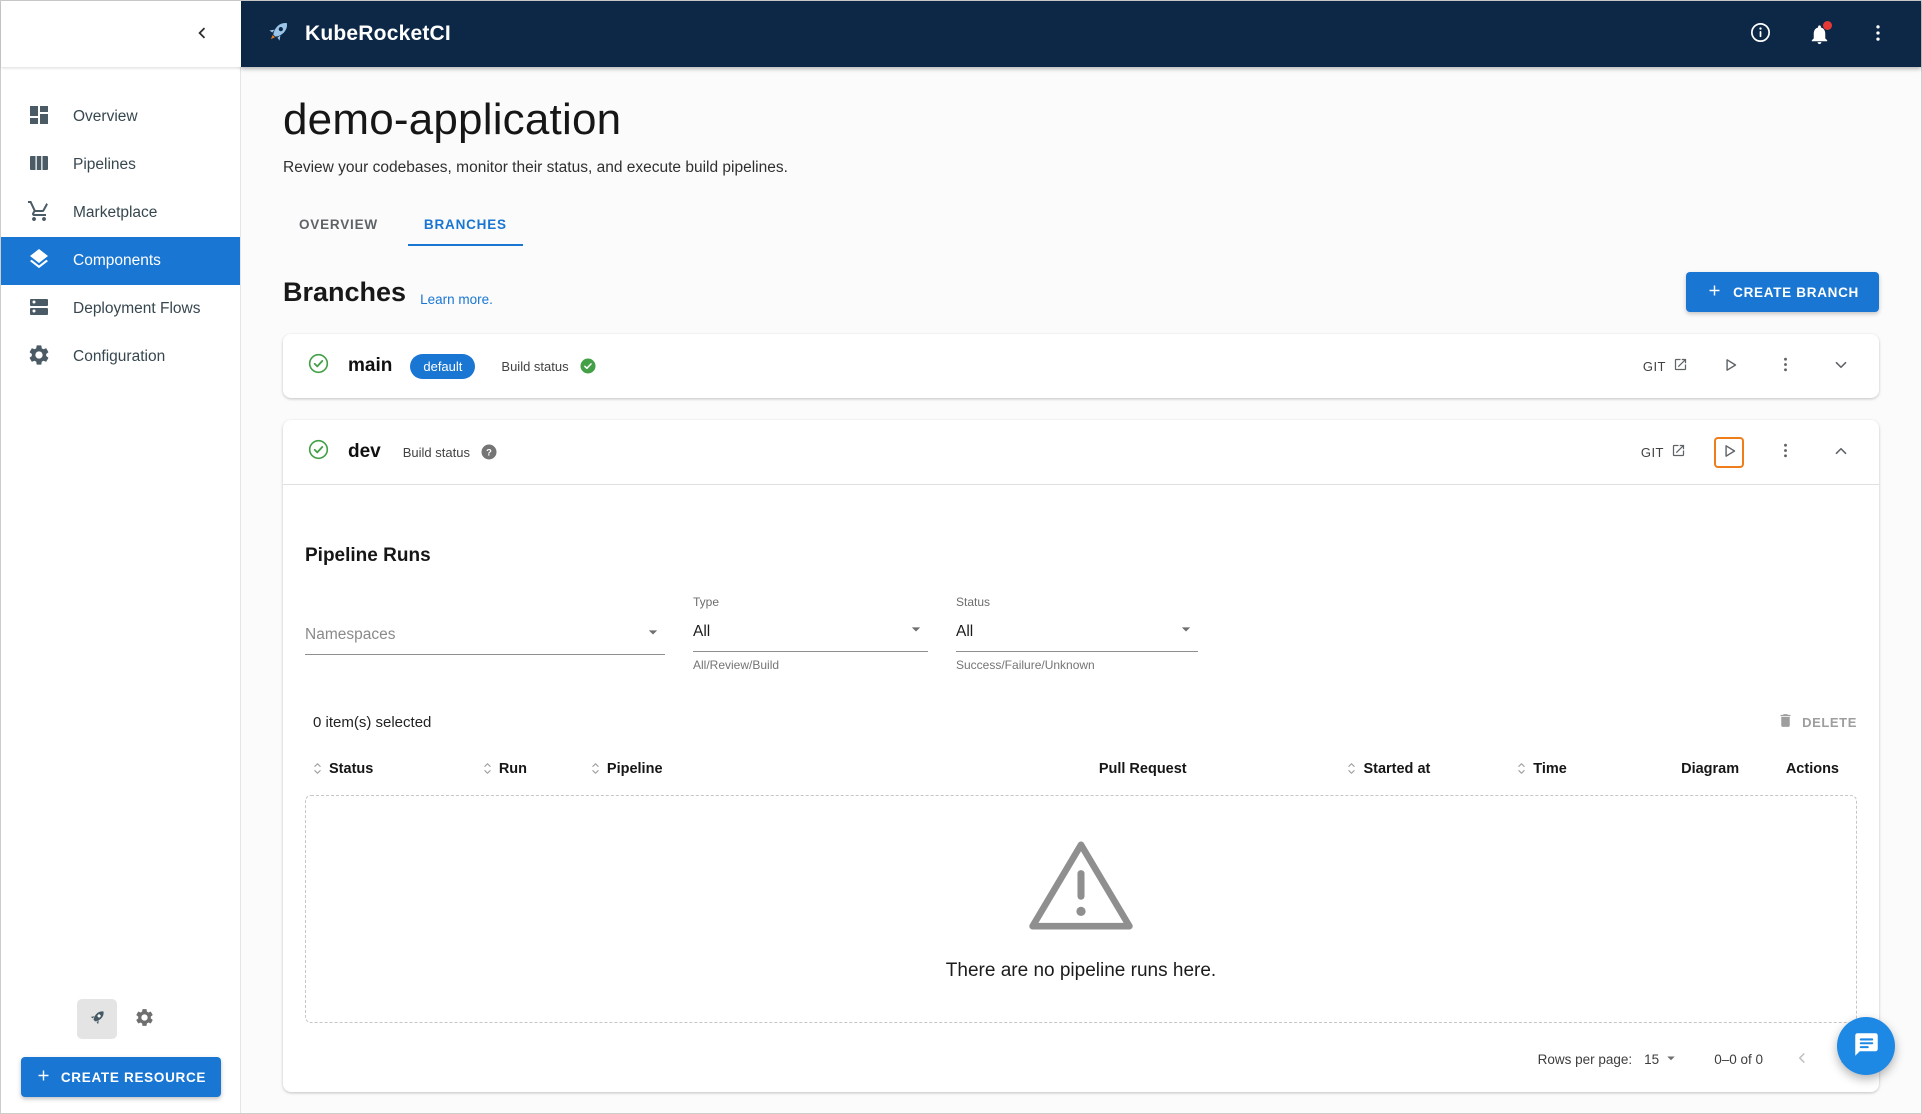 Image resolution: width=1922 pixels, height=1114 pixels. Describe the element at coordinates (39, 117) in the screenshot. I see `dashboard-icon` at that location.